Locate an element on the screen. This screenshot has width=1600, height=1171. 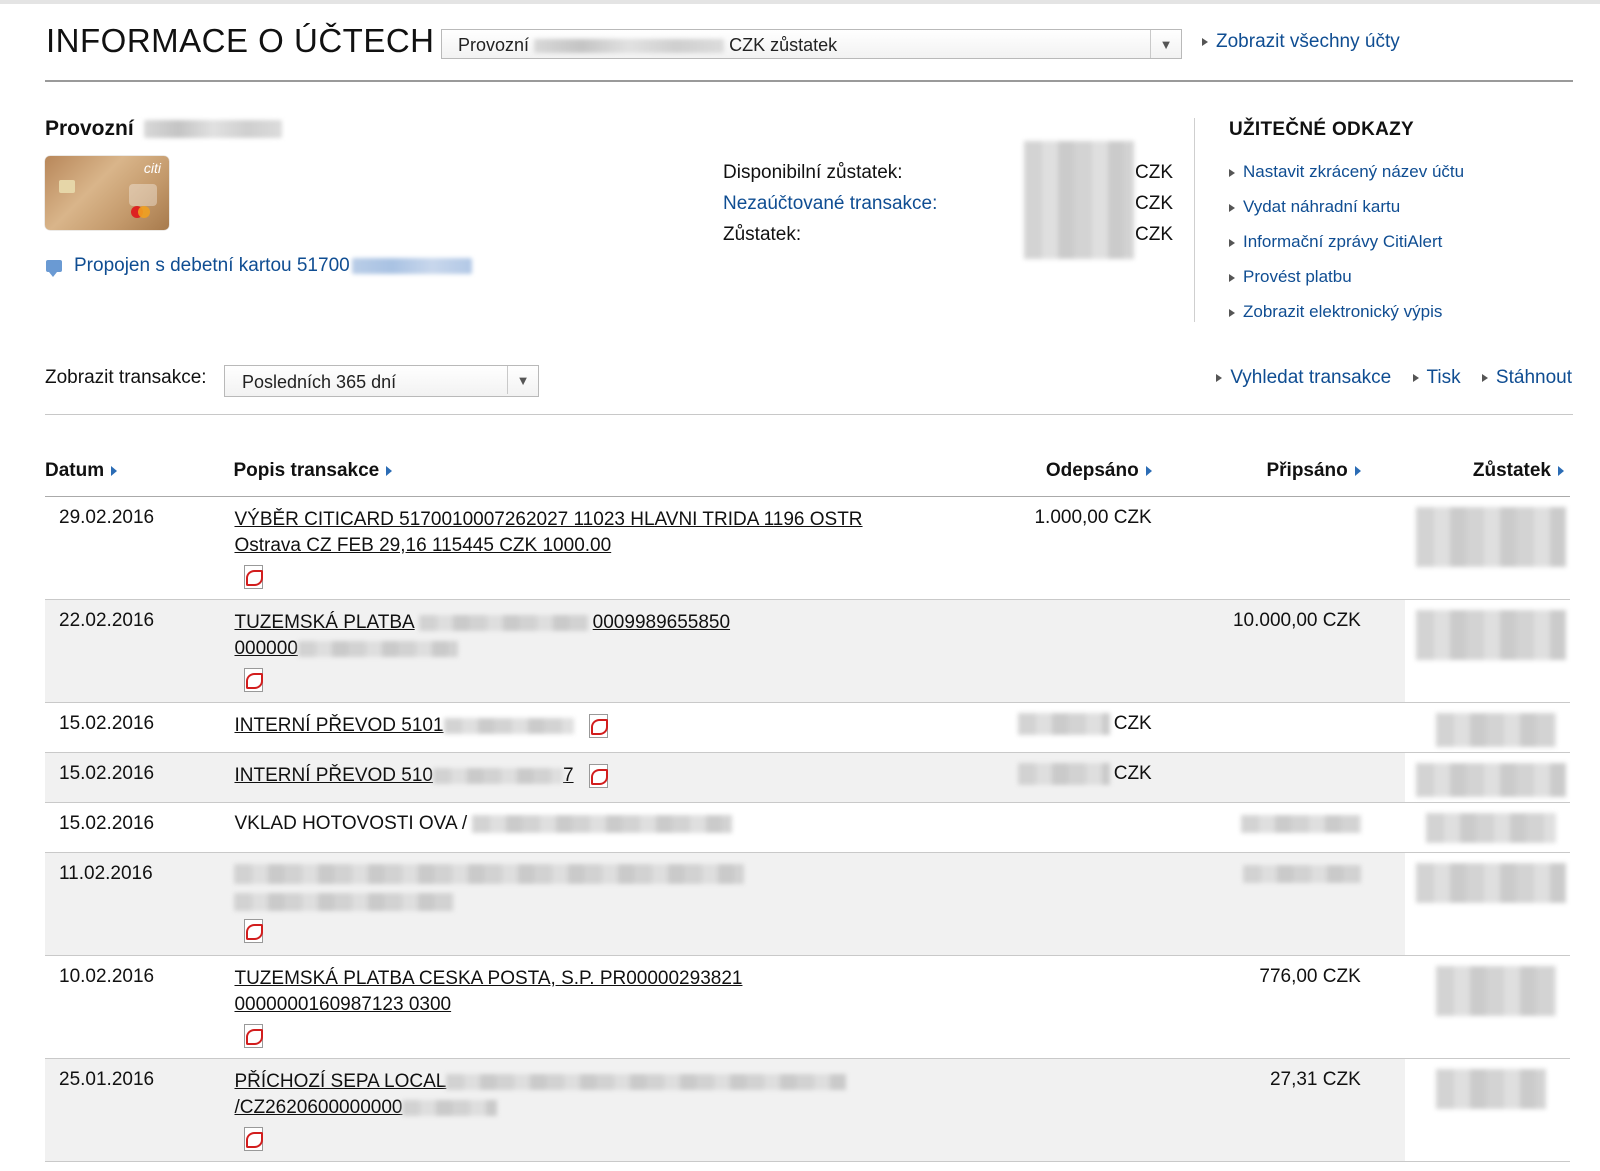
transaction-link: INTERNÍ PŘEVOD 5101 is located at coordinates (404, 725).